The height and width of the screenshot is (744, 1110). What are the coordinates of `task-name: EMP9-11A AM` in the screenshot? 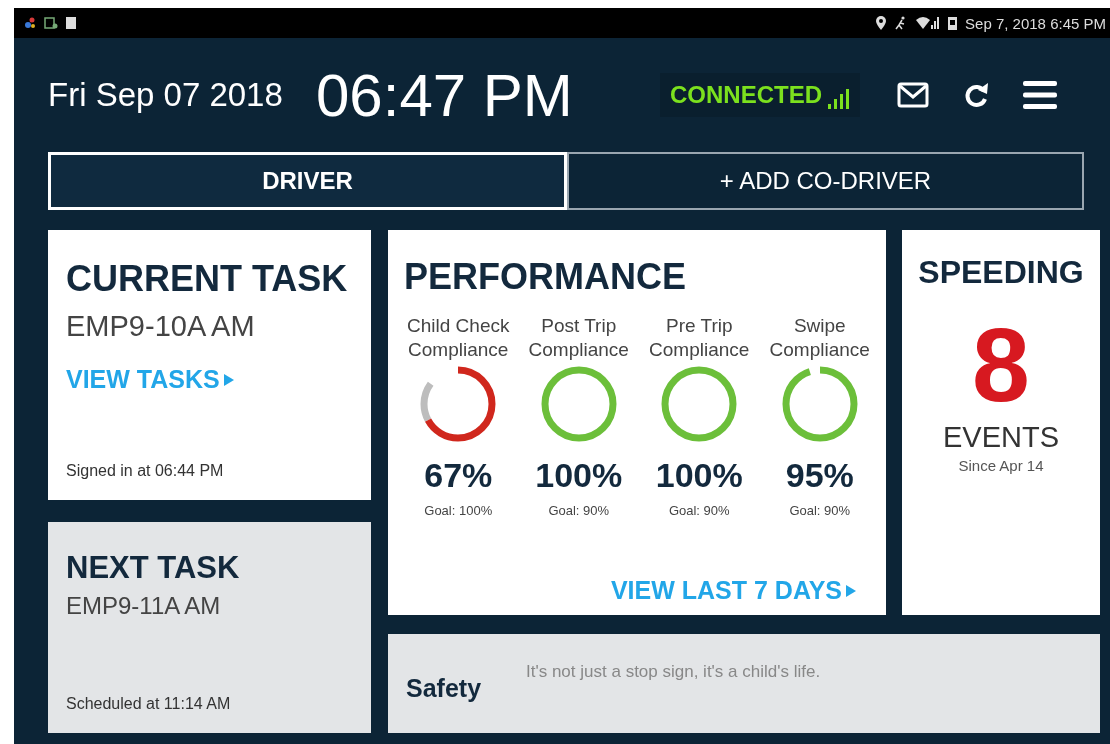 It's located at (144, 606).